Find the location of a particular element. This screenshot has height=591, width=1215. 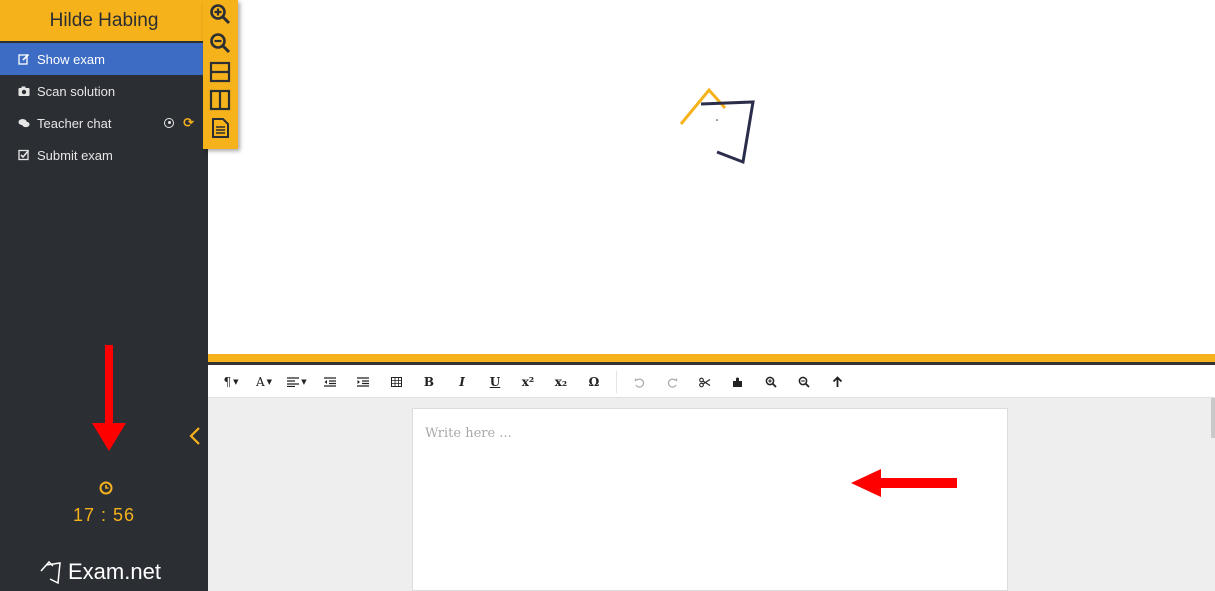

collapse-sidebar-button is located at coordinates (195, 436).